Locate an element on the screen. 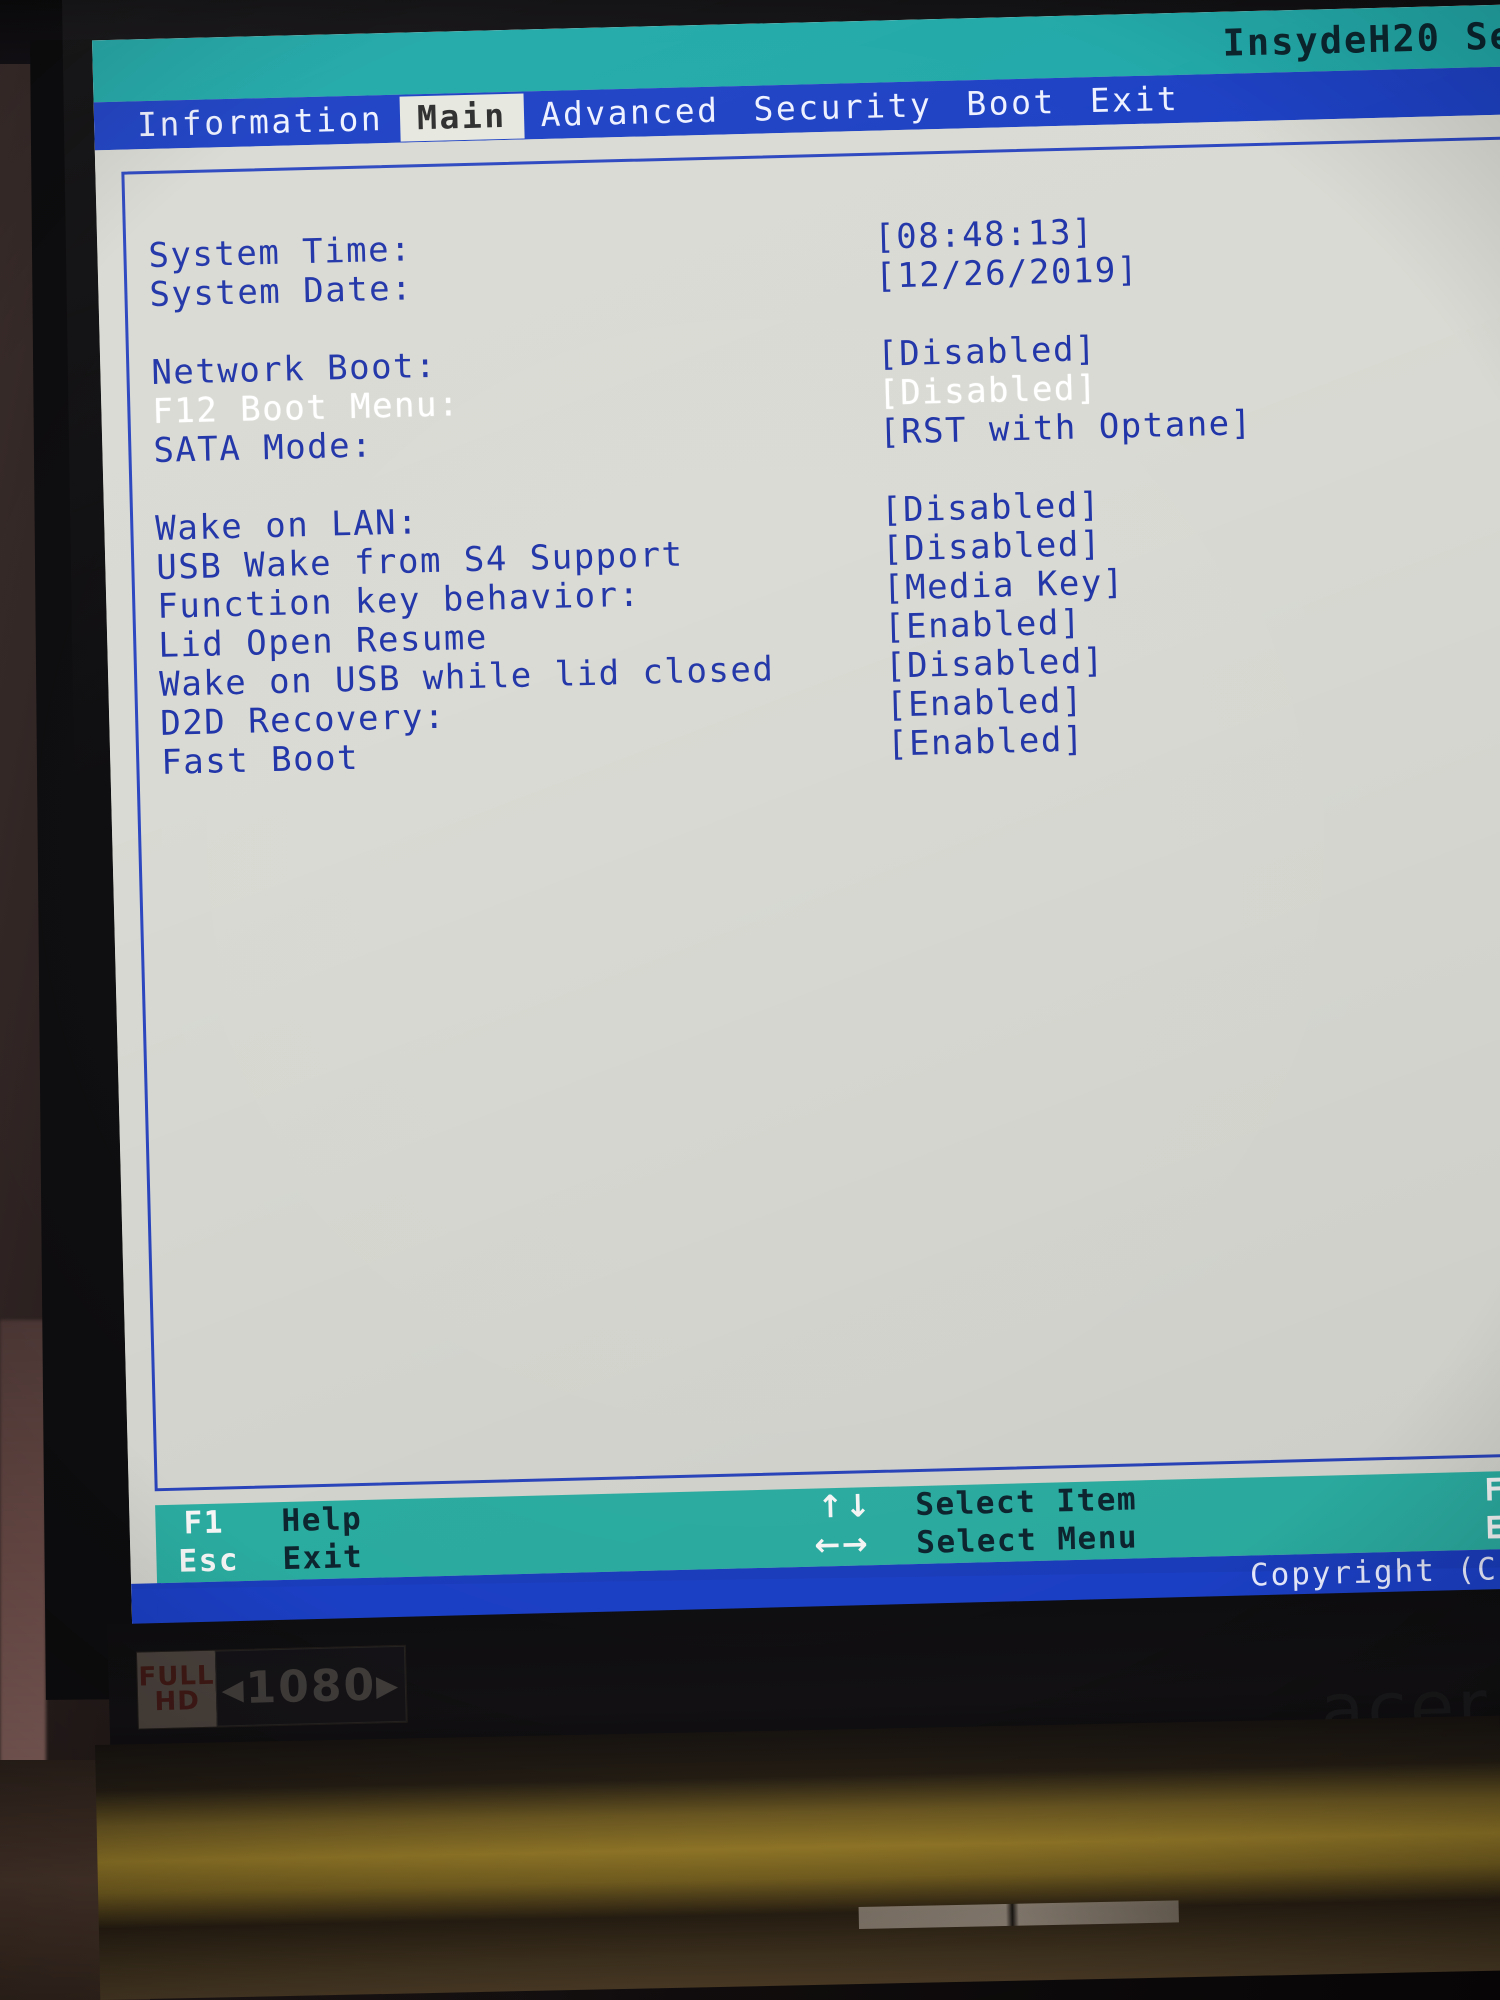 The width and height of the screenshot is (1500, 2000). tab-advanced: Advanced is located at coordinates (630, 113).